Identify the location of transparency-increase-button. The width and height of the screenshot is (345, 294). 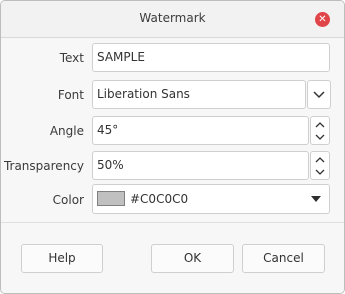
(320, 159).